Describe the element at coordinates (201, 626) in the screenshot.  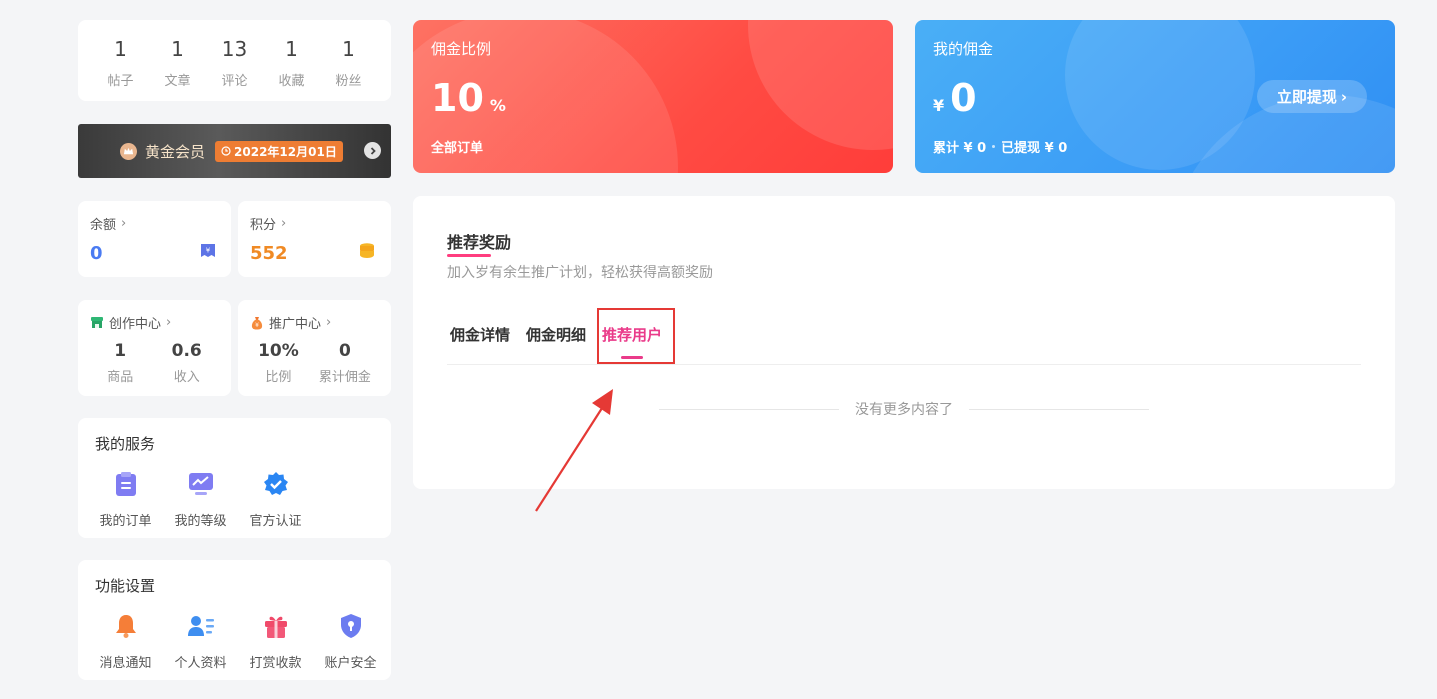
I see `user-card-icon` at that location.